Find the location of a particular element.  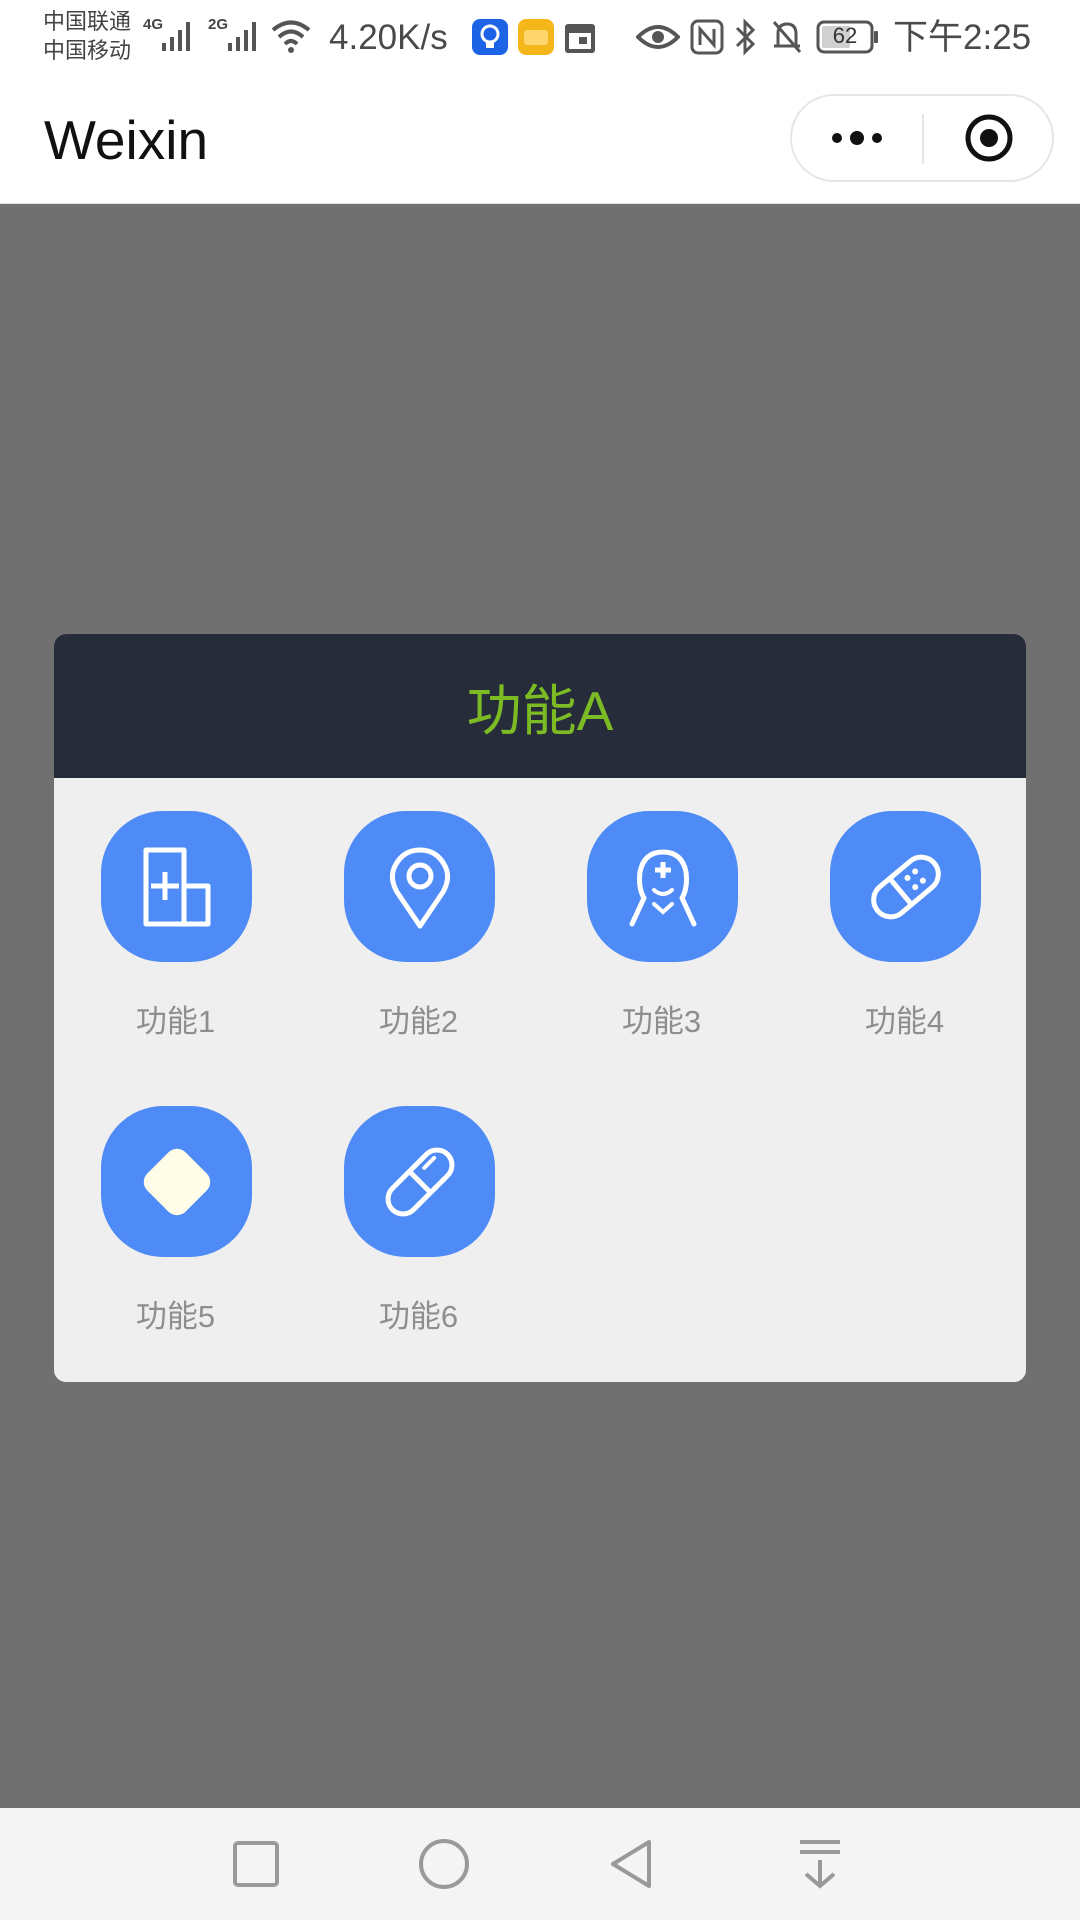

battery-icon: 62 is located at coordinates (848, 37).